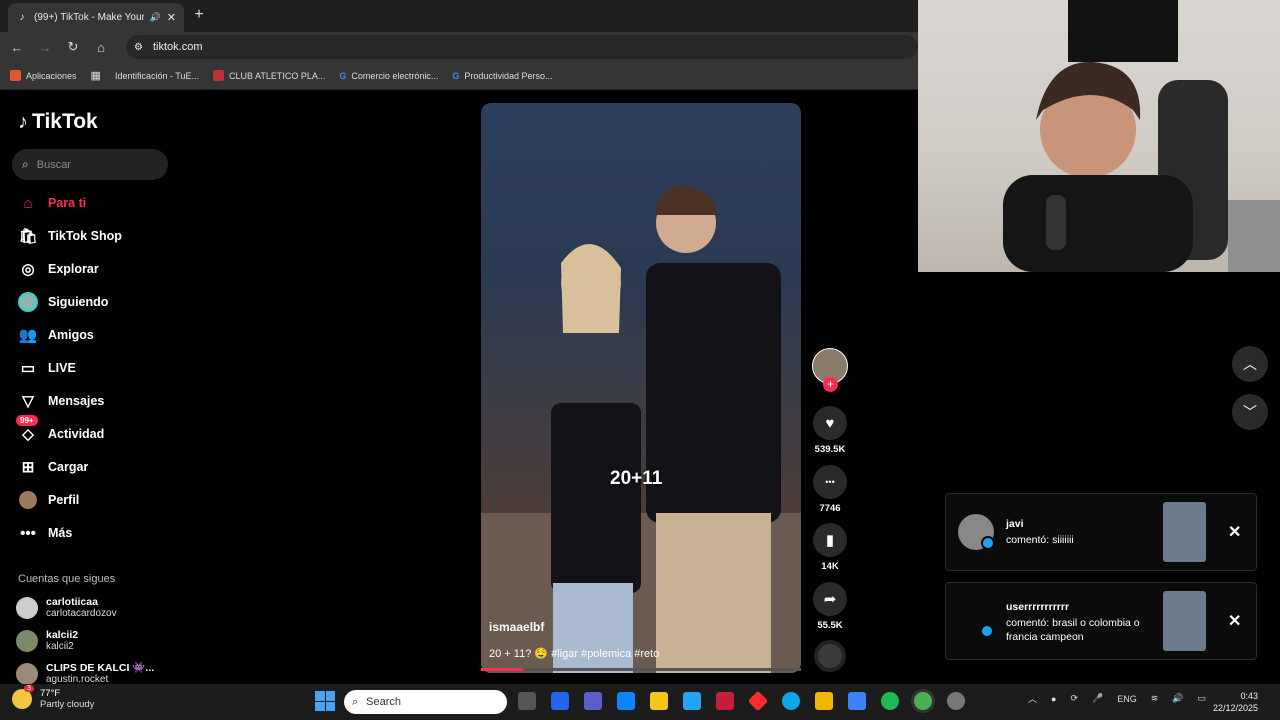  I want to click on save-action: ▮ 14K, so click(830, 547).